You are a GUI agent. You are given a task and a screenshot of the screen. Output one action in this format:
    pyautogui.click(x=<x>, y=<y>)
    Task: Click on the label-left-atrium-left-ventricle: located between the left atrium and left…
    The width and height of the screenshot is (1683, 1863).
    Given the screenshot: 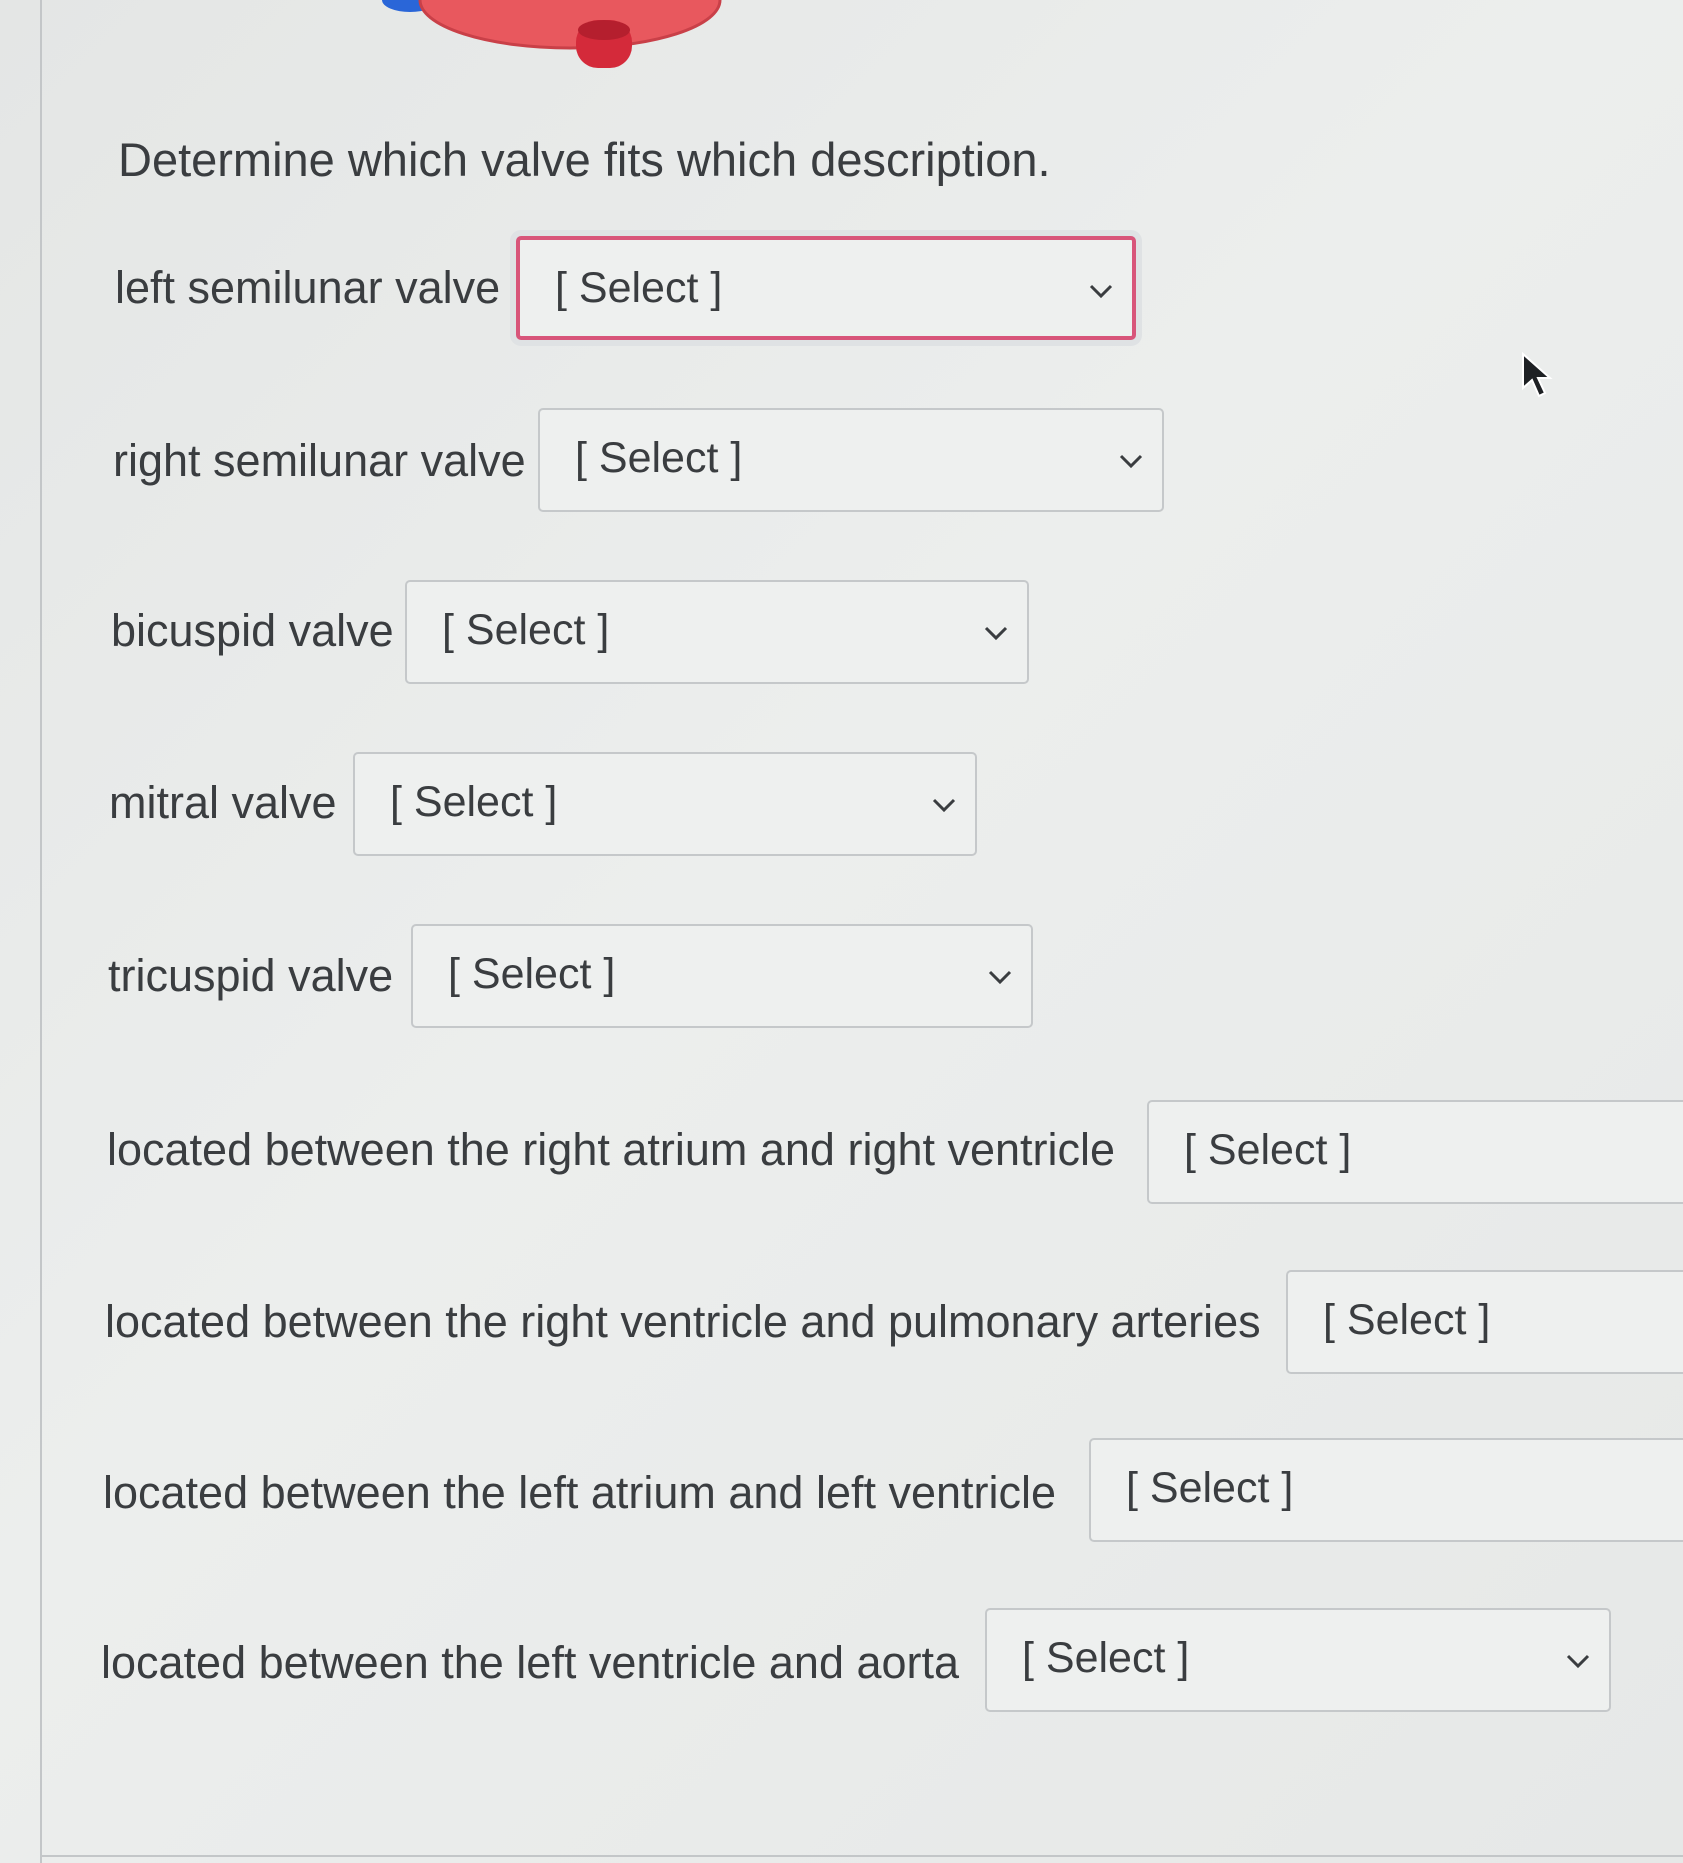 What is the action you would take?
    pyautogui.click(x=580, y=1492)
    